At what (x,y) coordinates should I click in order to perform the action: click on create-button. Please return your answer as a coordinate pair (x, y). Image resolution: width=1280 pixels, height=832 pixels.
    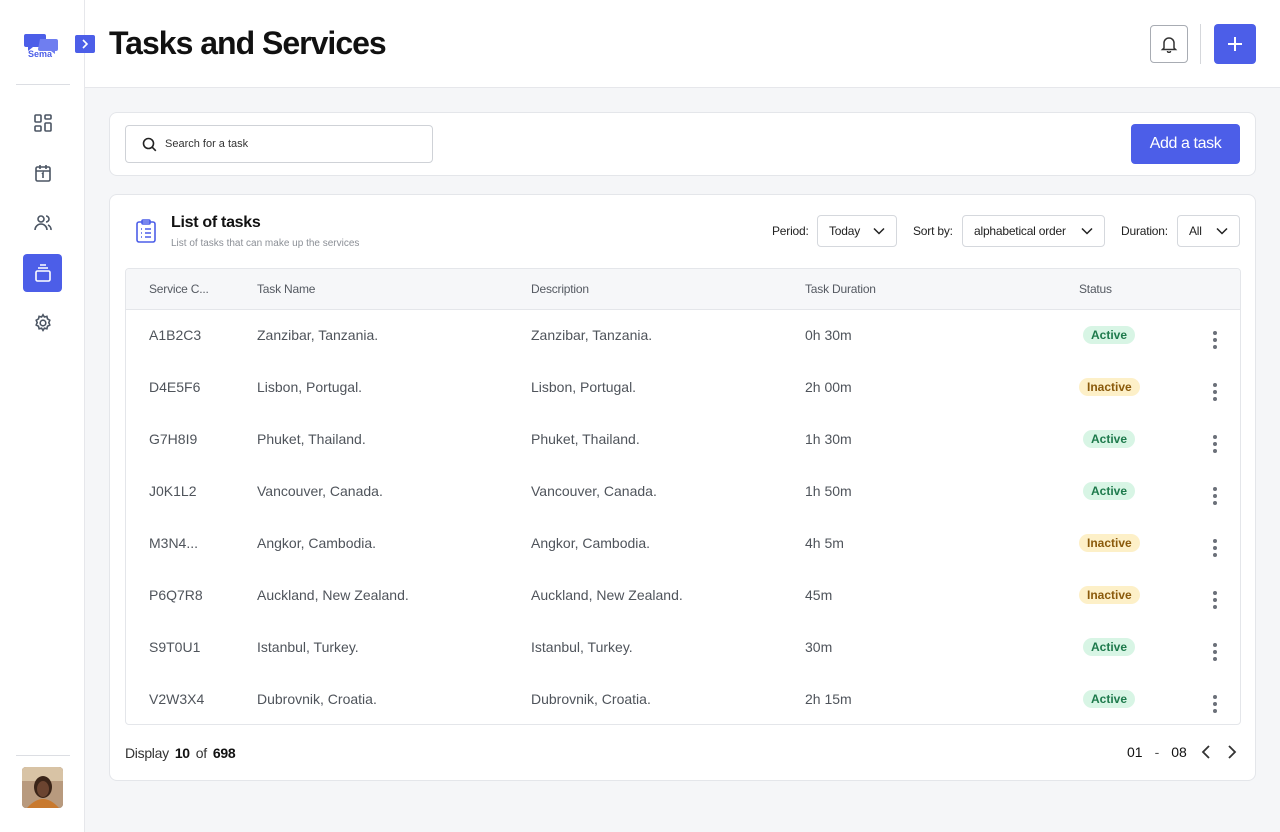
    Looking at the image, I should click on (1235, 44).